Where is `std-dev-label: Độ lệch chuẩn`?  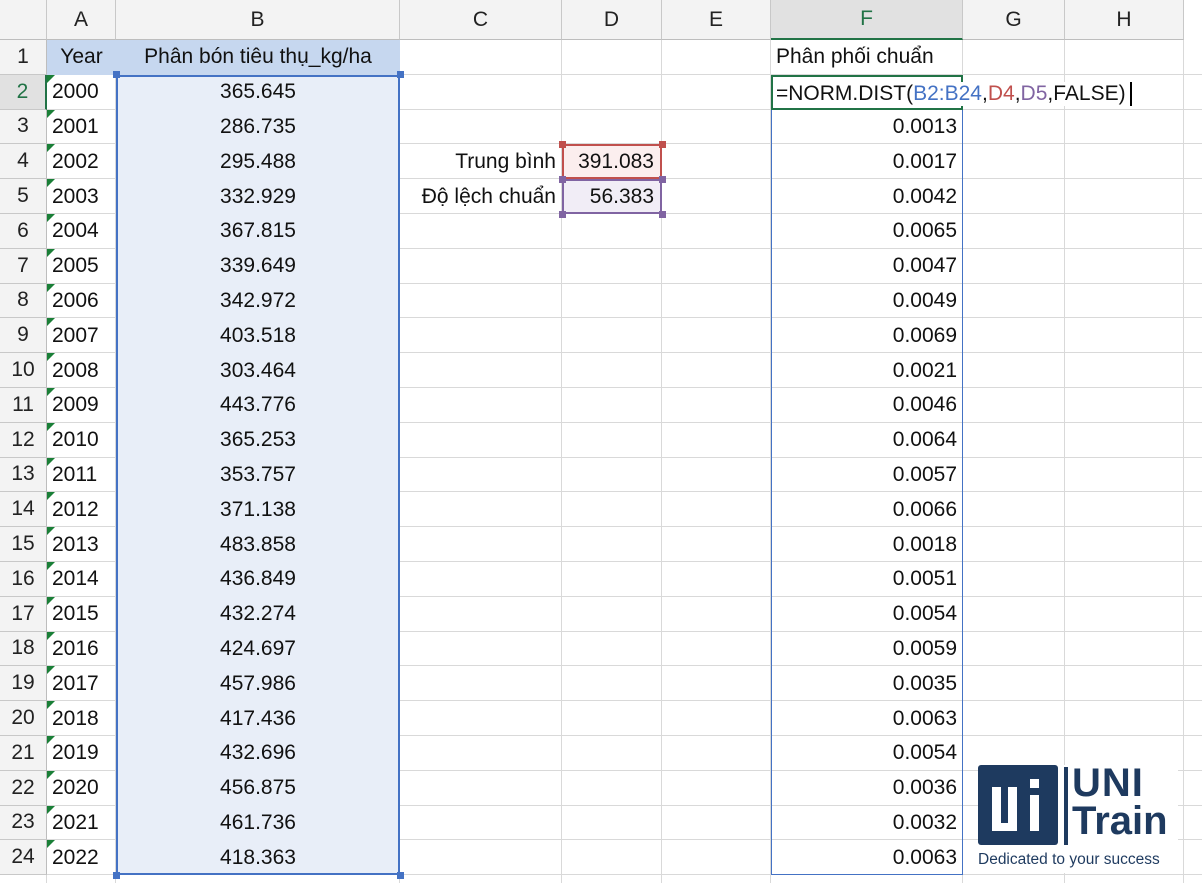
std-dev-label: Độ lệch chuẩn is located at coordinates (481, 196).